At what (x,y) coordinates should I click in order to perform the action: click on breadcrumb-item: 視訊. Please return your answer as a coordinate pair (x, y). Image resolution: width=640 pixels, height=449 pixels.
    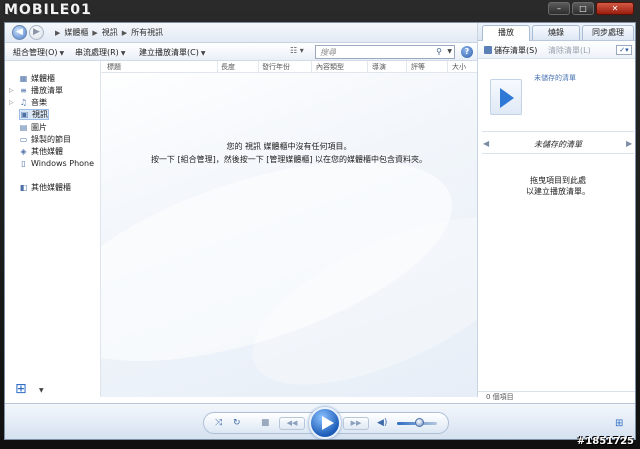
    Looking at the image, I should click on (110, 32).